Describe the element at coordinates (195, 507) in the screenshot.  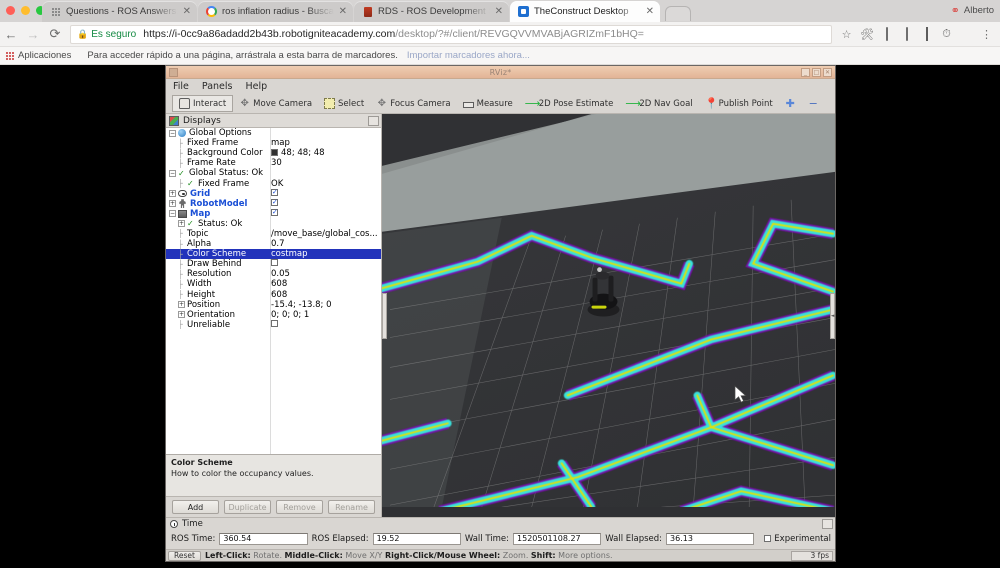
I see `add-display-button: Add` at that location.